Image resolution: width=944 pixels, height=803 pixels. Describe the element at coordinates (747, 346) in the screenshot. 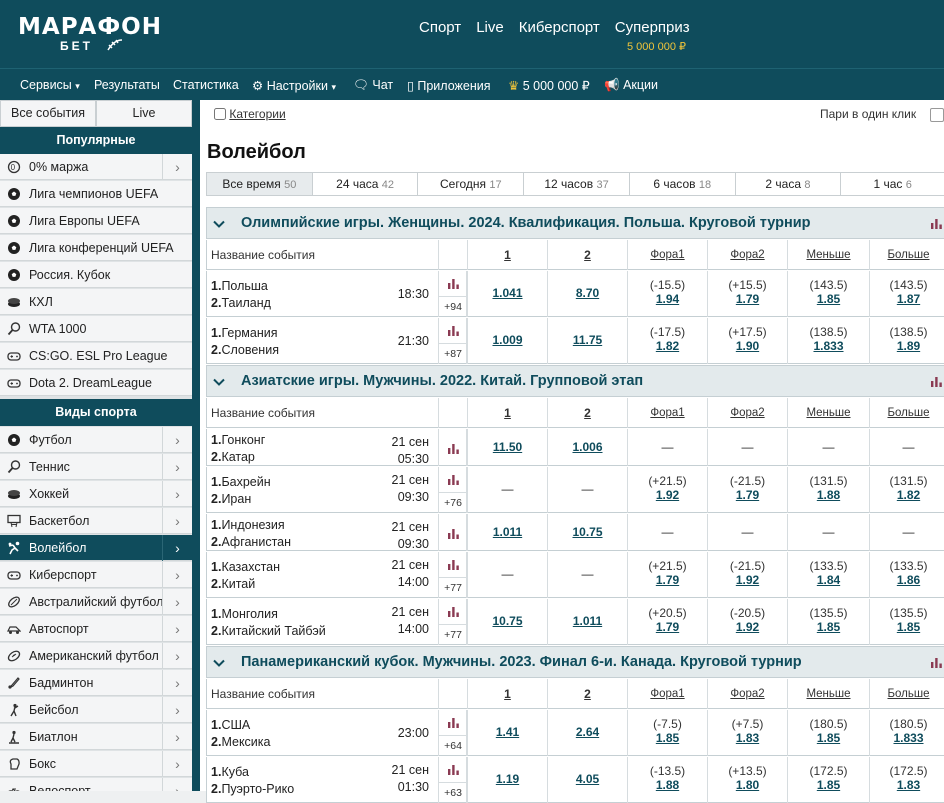

I see `odds-value: 1.90` at that location.